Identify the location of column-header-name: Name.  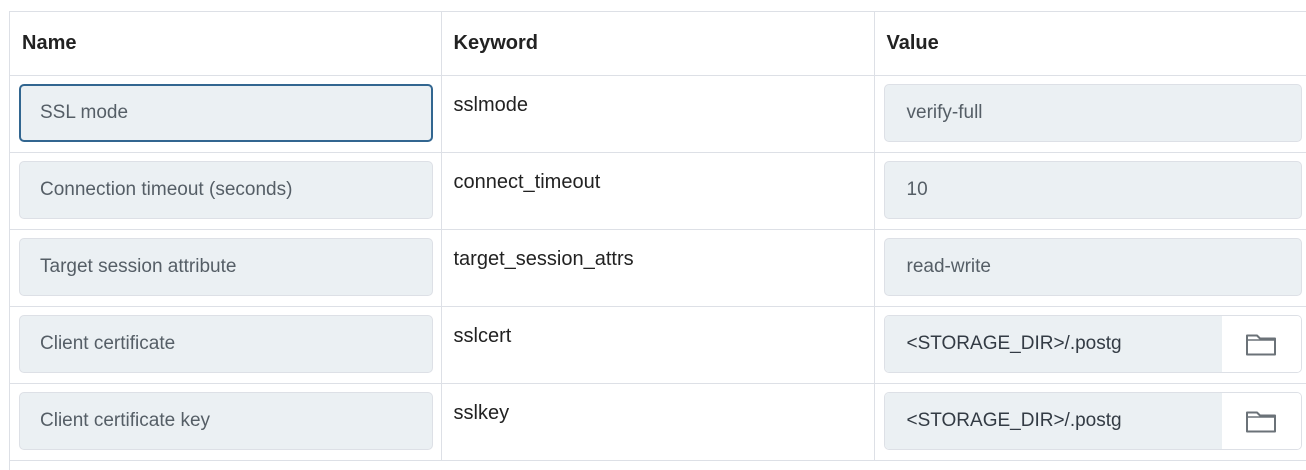
(226, 44).